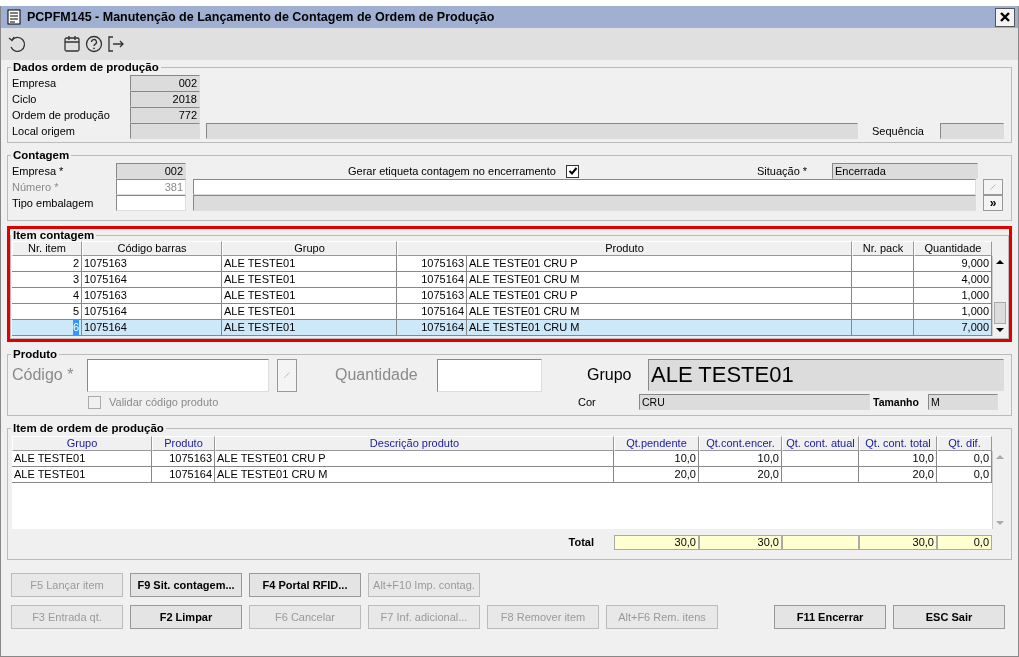 Image resolution: width=1019 pixels, height=657 pixels. What do you see at coordinates (953, 248) in the screenshot?
I see `column-header: Quantidade` at bounding box center [953, 248].